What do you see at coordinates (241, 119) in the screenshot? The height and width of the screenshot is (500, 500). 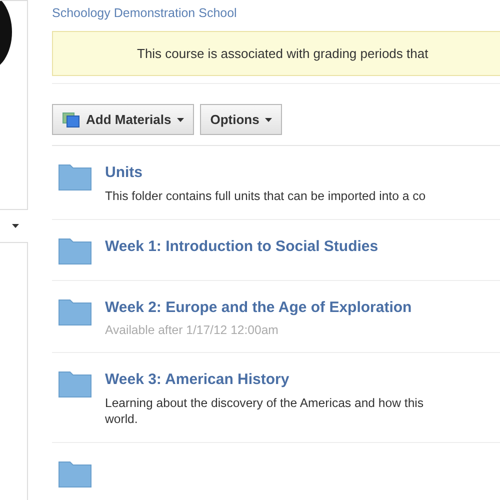 I see `options-button: Options` at bounding box center [241, 119].